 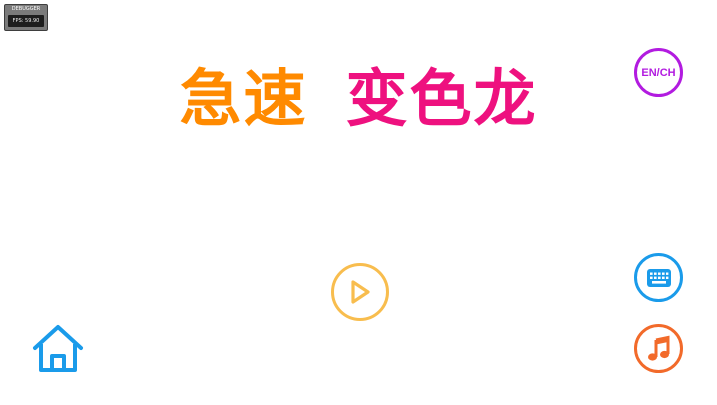 I want to click on language-toggle-button: EN/CH, so click(x=658, y=72).